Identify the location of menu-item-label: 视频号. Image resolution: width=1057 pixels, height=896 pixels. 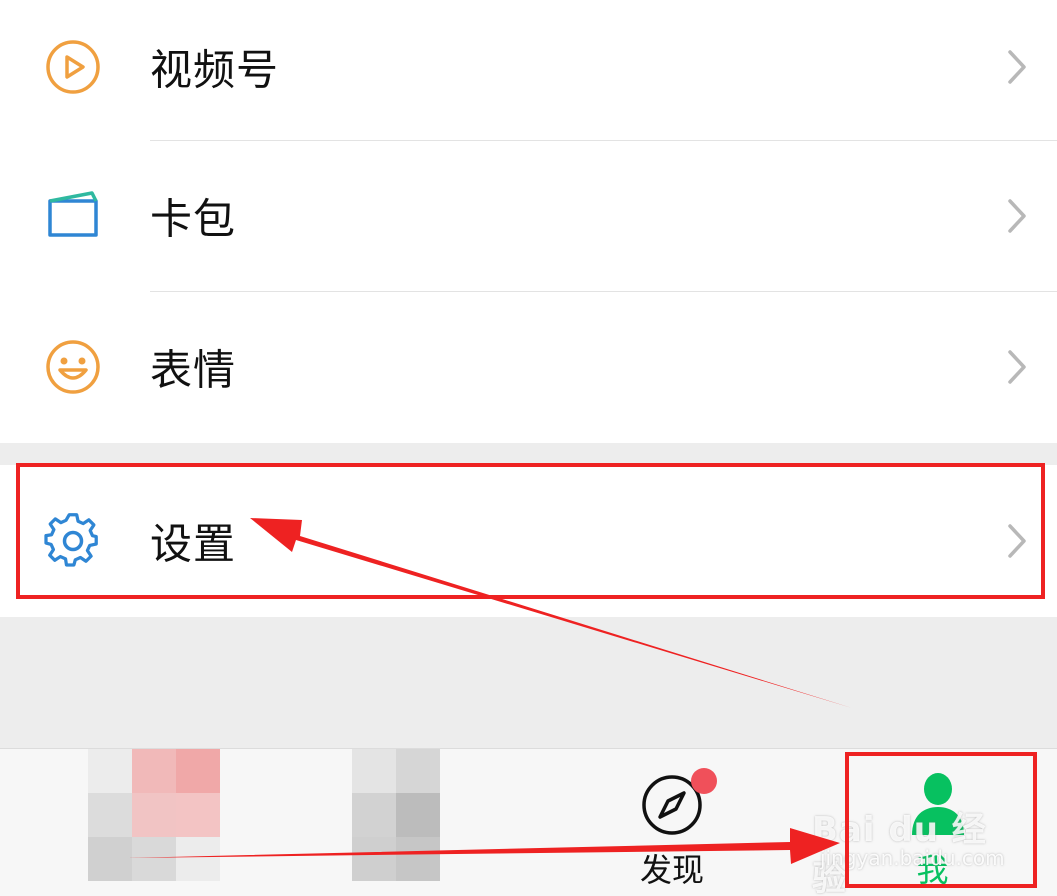
(215, 70).